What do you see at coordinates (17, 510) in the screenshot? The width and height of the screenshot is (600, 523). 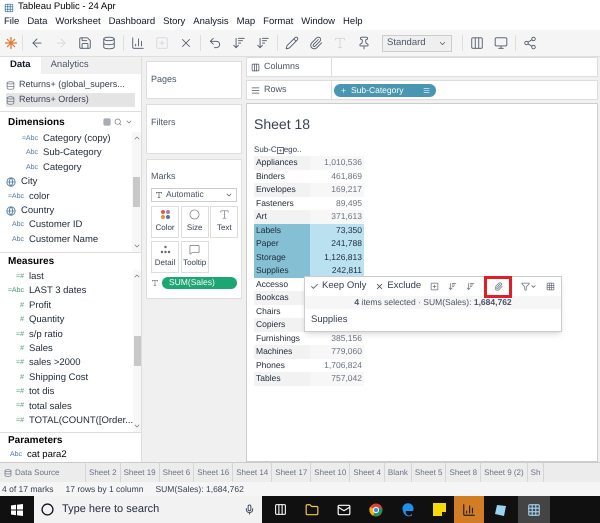 I see `start-icon` at bounding box center [17, 510].